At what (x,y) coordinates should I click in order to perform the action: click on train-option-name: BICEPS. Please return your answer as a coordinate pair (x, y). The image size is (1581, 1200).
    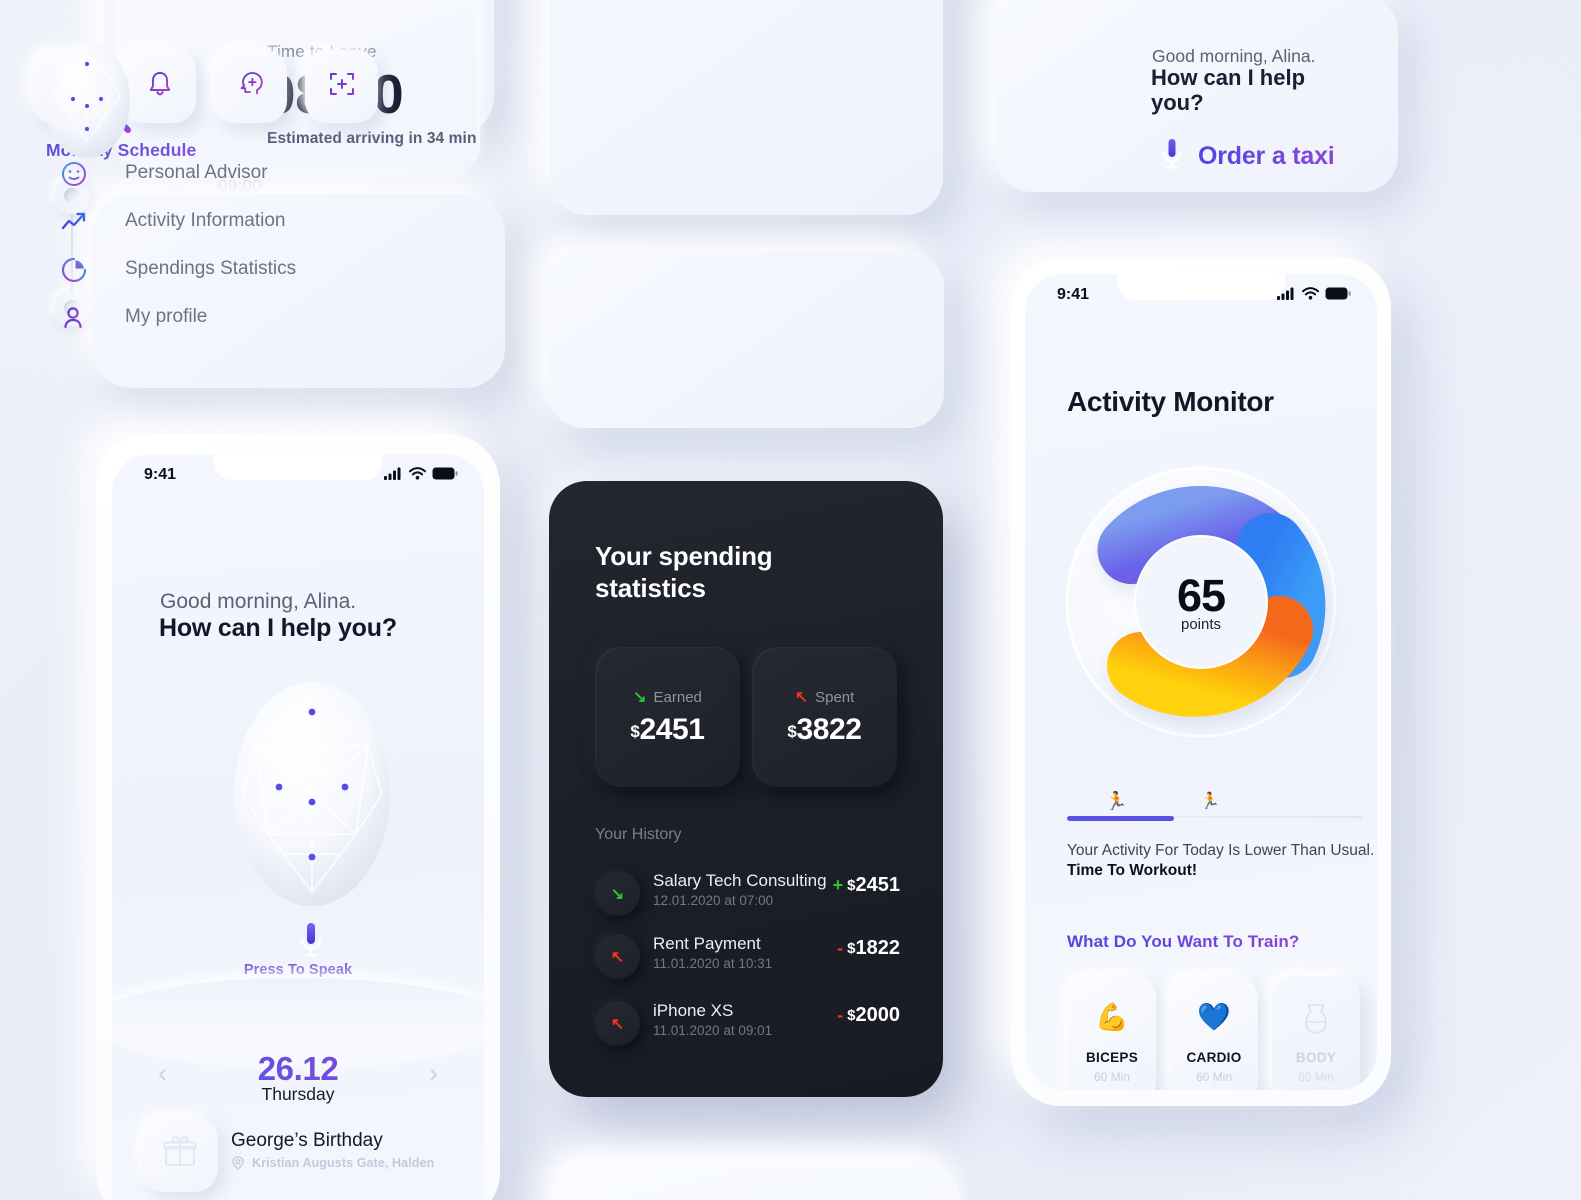
    Looking at the image, I should click on (1112, 1057).